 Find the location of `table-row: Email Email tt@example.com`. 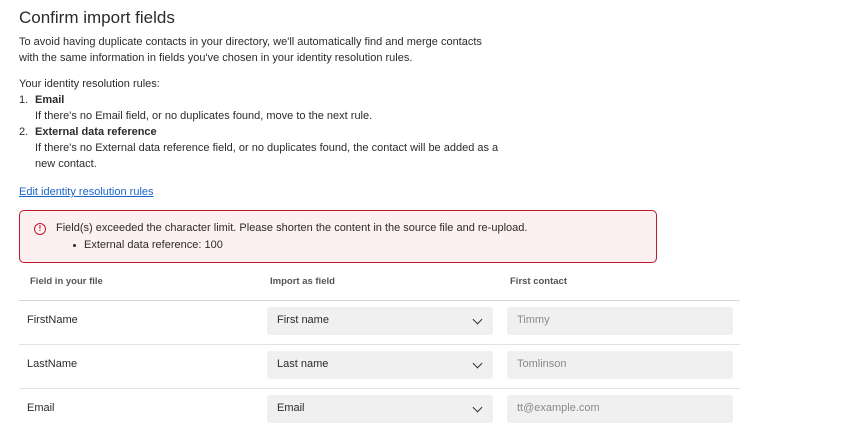

table-row: Email Email tt@example.com is located at coordinates (379, 410).